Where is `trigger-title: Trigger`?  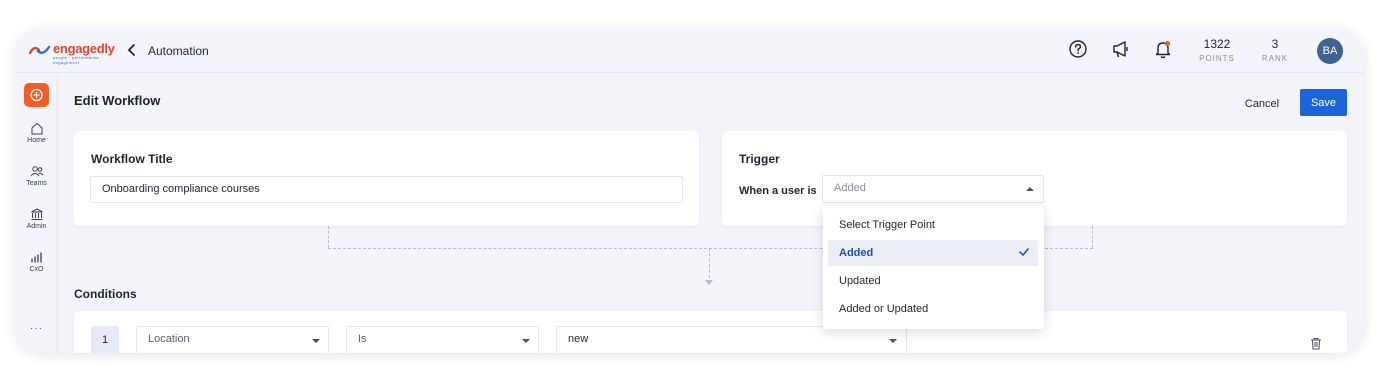
trigger-title: Trigger is located at coordinates (759, 159).